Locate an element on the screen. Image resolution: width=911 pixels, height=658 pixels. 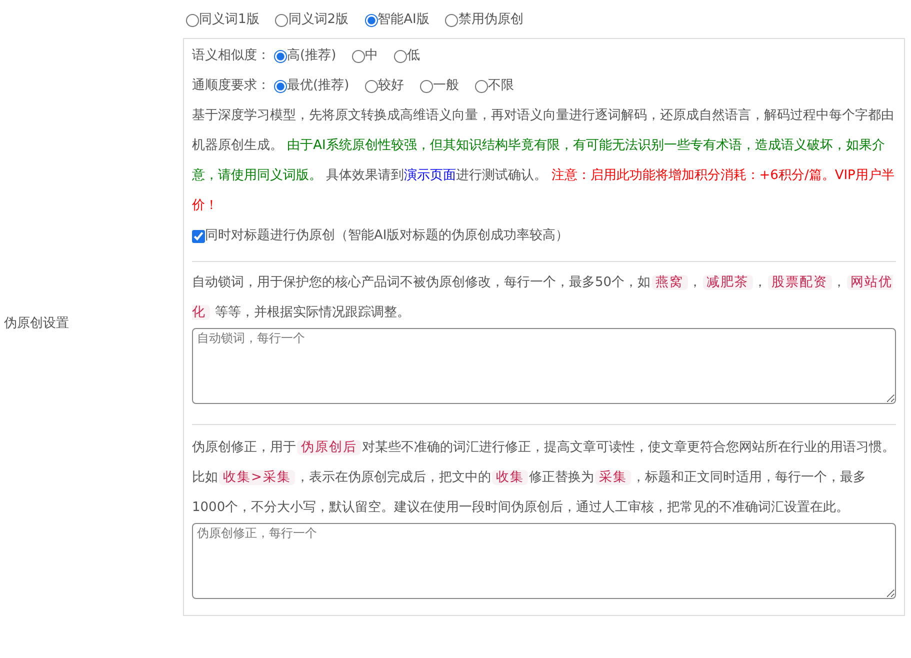
option-label: 通顺度要求： is located at coordinates (231, 86).